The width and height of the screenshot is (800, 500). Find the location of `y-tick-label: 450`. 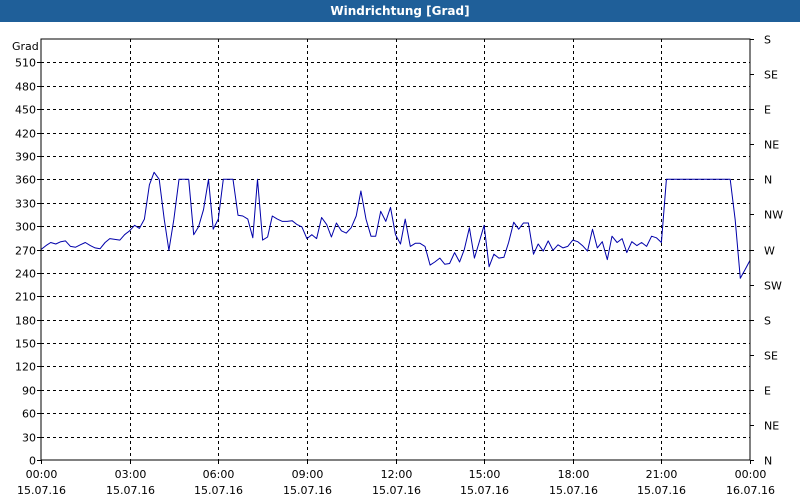

y-tick-label: 450 is located at coordinates (25, 110).